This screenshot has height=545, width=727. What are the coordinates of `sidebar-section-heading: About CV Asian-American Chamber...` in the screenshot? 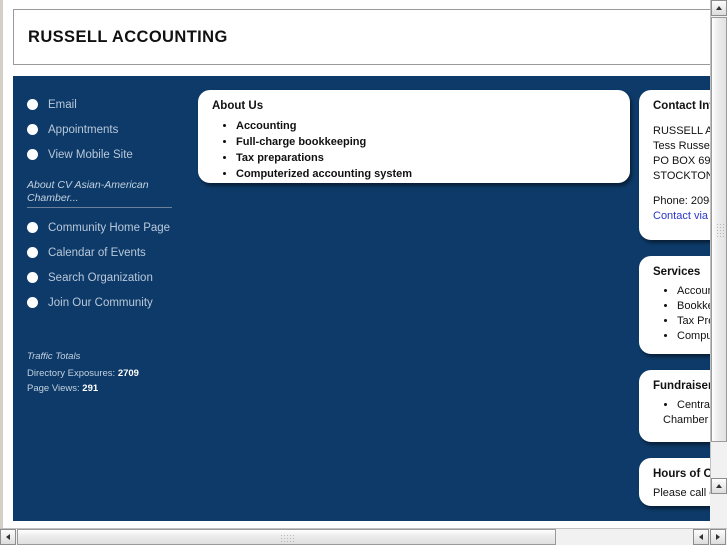 It's located at (99, 193).